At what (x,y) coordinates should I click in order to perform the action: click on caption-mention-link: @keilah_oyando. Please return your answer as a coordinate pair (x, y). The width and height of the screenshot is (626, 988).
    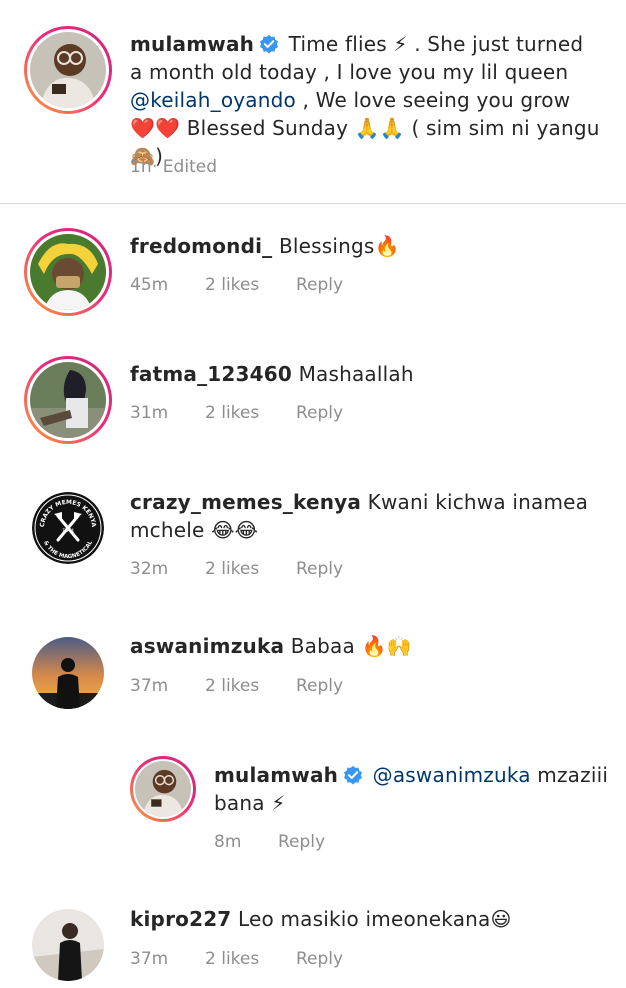
    Looking at the image, I should click on (213, 100).